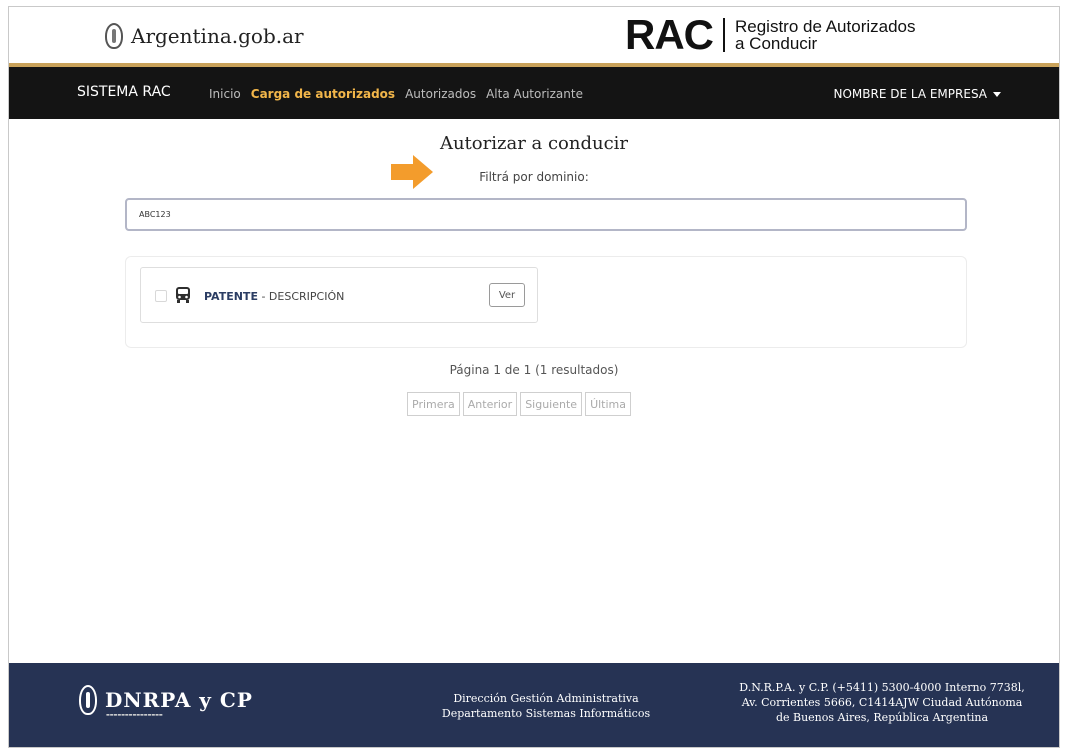  What do you see at coordinates (134, 714) in the screenshot?
I see `footer-logo-tagline: ▬▬▬▬▬▬▬▬▬▬▬▬▬▬▬` at bounding box center [134, 714].